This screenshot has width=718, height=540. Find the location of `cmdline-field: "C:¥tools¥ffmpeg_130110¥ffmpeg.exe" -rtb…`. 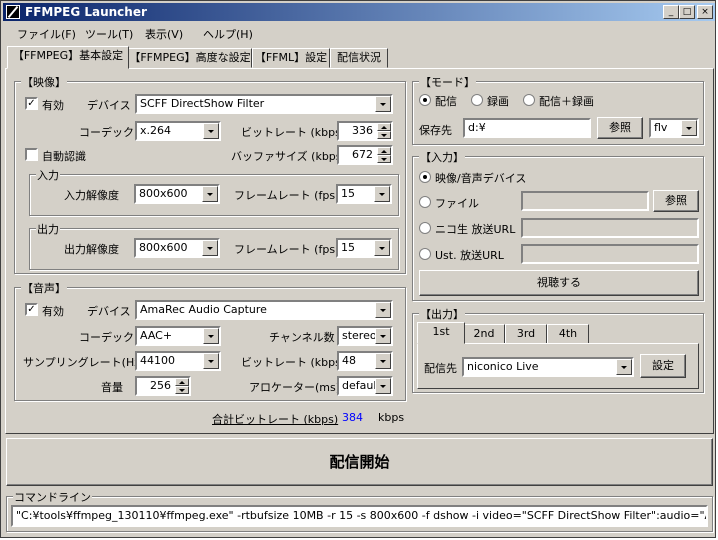

cmdline-field: "C:¥tools¥ffmpeg_130110¥ffmpeg.exe" -rtb… is located at coordinates (359, 516).